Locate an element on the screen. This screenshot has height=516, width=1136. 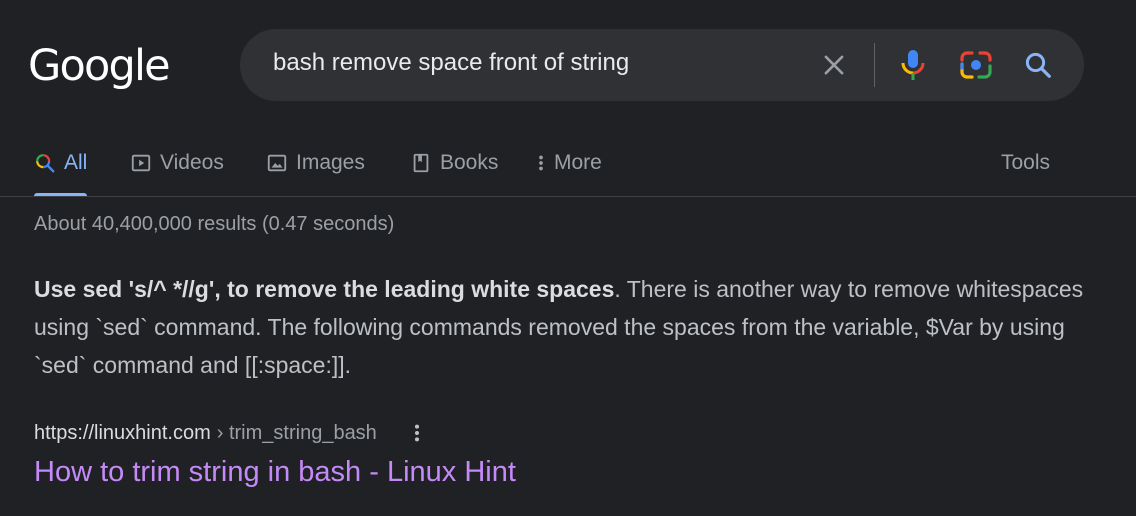
tab-more-label: More is located at coordinates (578, 162).